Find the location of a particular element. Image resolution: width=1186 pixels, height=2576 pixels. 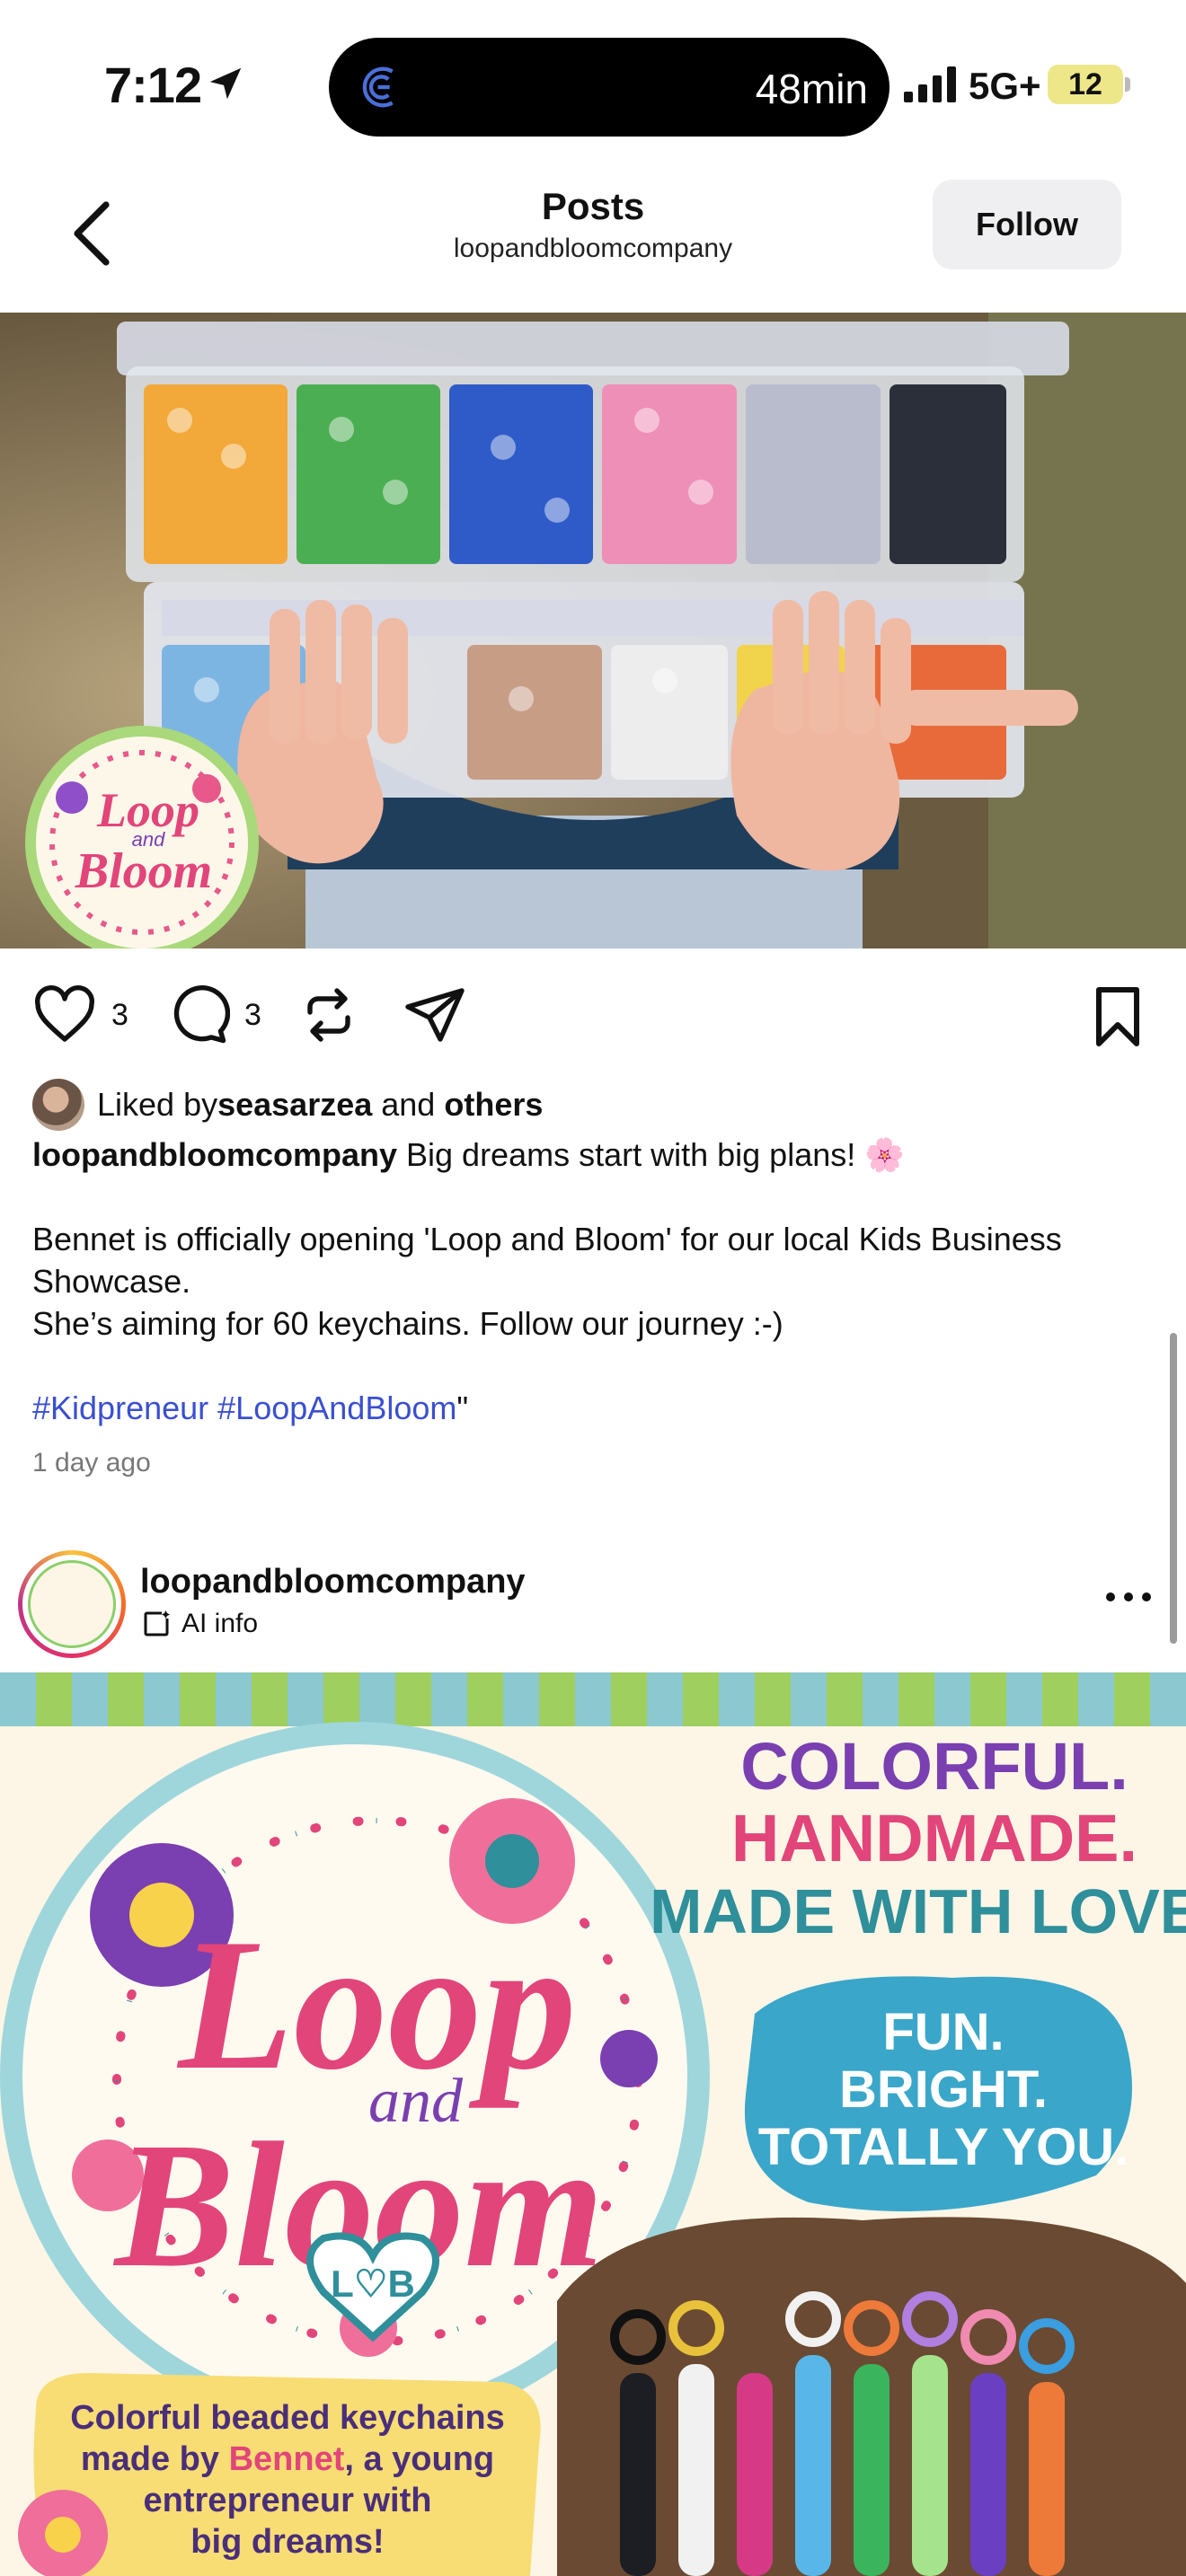

flyer-blurb-2a: made by is located at coordinates (155, 2459).